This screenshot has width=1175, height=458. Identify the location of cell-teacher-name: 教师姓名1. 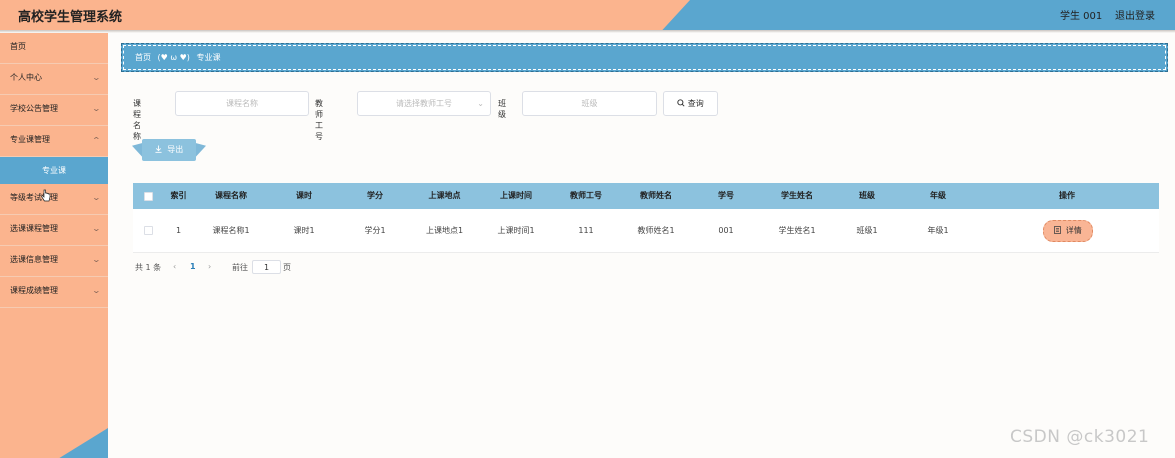
(656, 230).